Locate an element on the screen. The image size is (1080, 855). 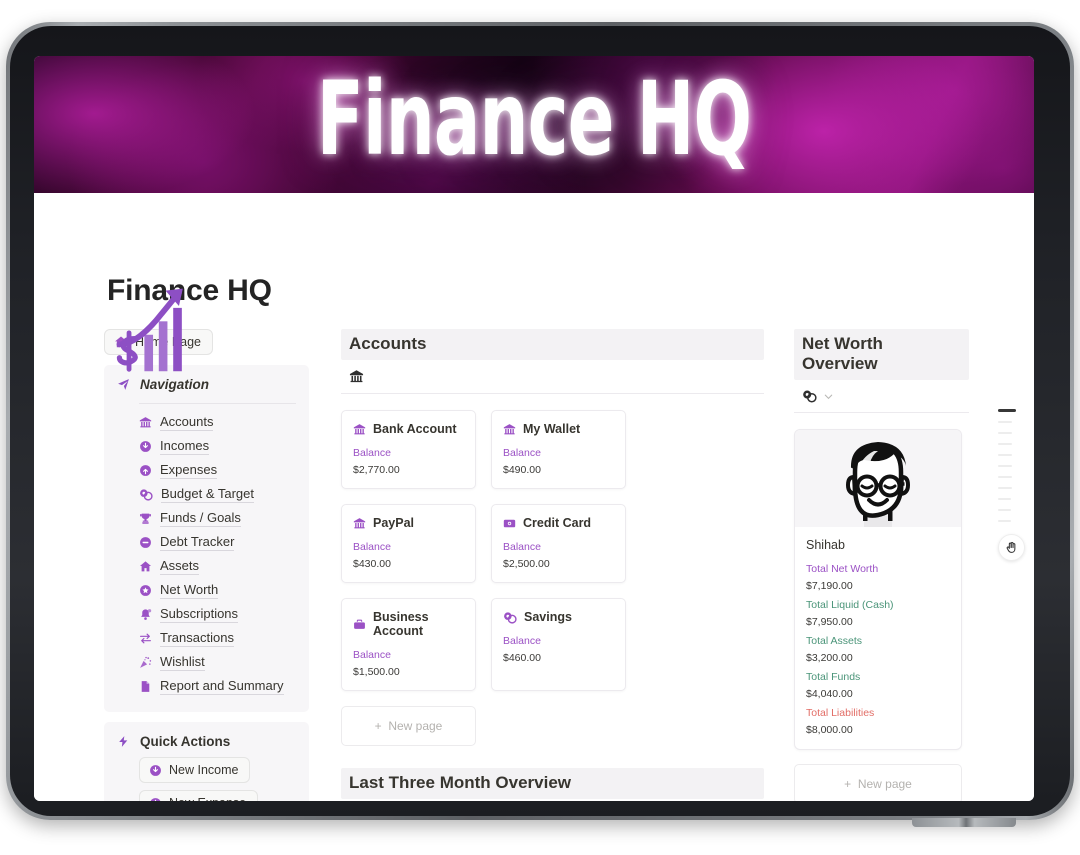
net-worth-new-page-button: + New page is located at coordinates (878, 782).